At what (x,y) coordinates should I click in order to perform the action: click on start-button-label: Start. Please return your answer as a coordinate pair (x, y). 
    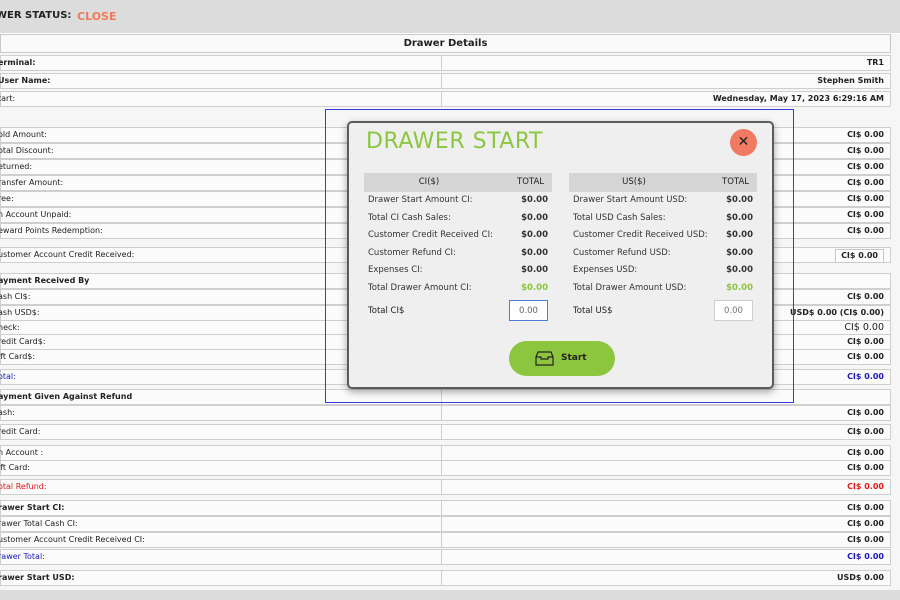
    Looking at the image, I should click on (574, 358).